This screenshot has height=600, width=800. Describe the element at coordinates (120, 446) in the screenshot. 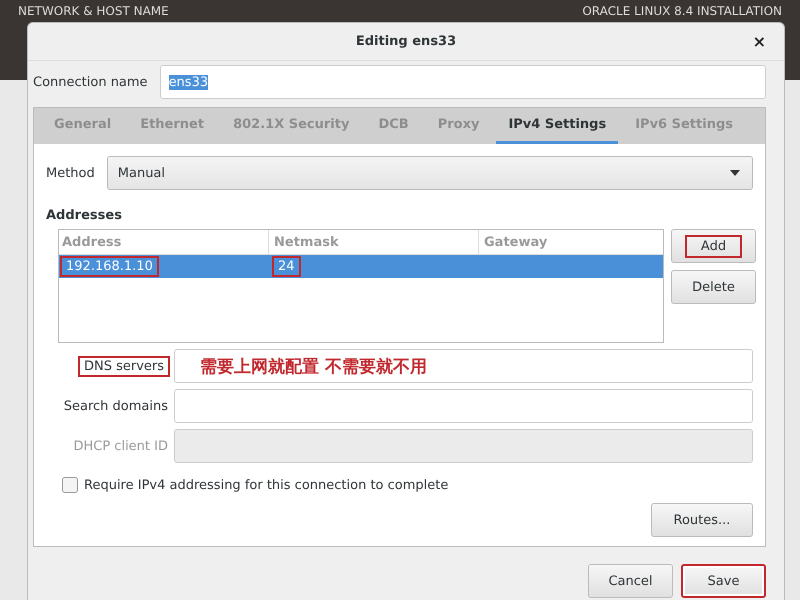

I see `field-label: DHCP client ID` at that location.